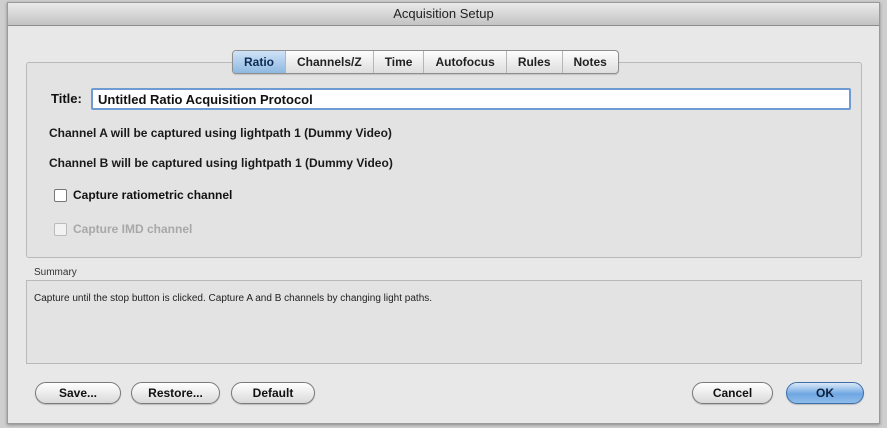  I want to click on title-input, so click(471, 99).